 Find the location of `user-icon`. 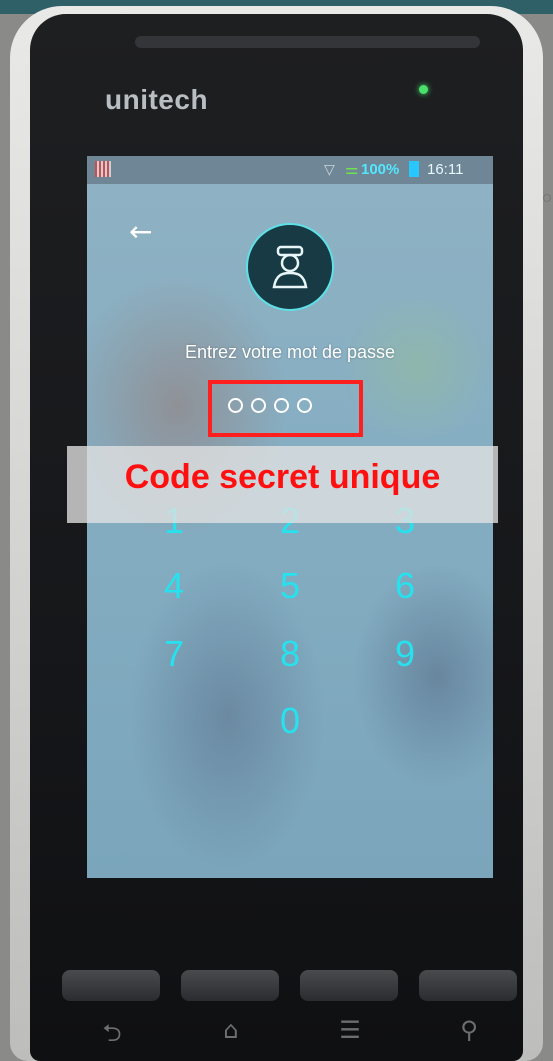

user-icon is located at coordinates (290, 267).